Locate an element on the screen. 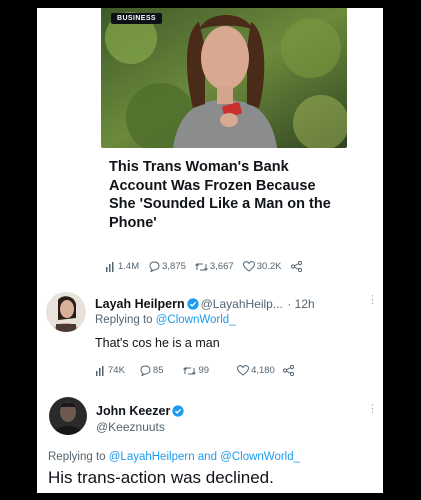 The height and width of the screenshot is (500, 421). mention-link: @LayahHeilpern and @ClownWorld_ is located at coordinates (204, 457).